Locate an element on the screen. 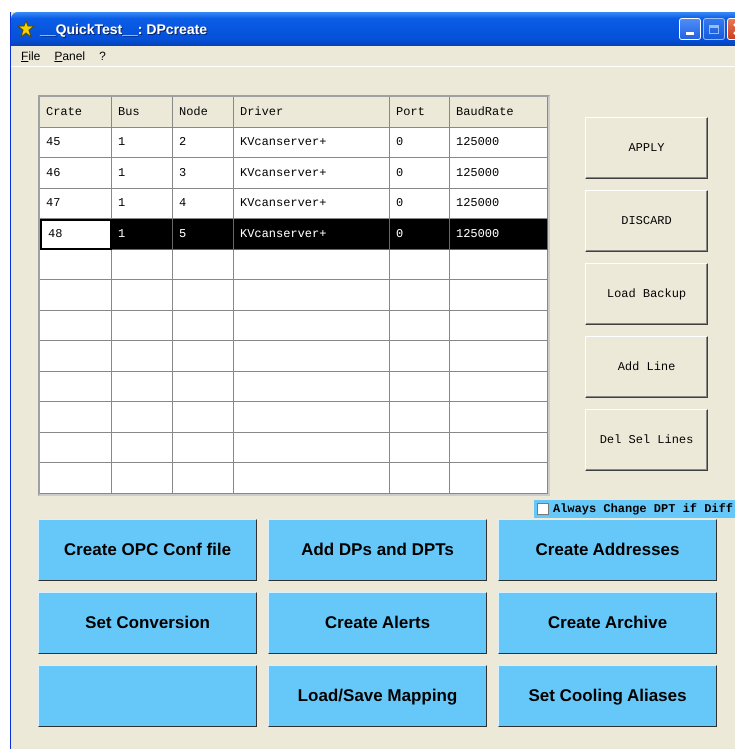 Image resolution: width=735 pixels, height=749 pixels. column-header: BaudRate is located at coordinates (499, 112).